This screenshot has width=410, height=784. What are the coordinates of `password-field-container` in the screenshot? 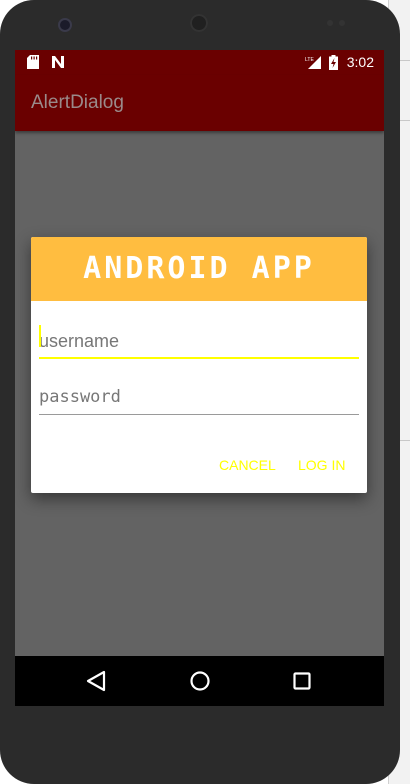 It's located at (199, 399).